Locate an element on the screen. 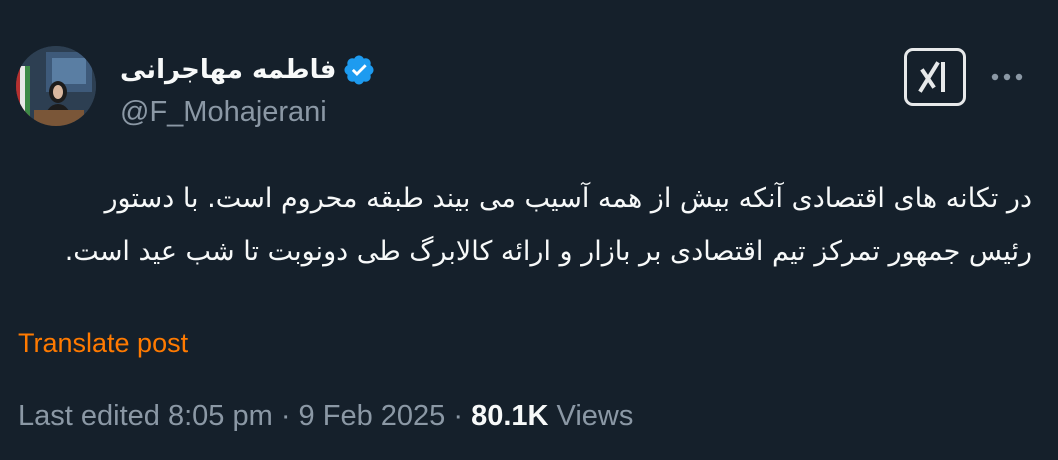 This screenshot has height=460, width=1058. more-horizontal-icon is located at coordinates (1007, 77).